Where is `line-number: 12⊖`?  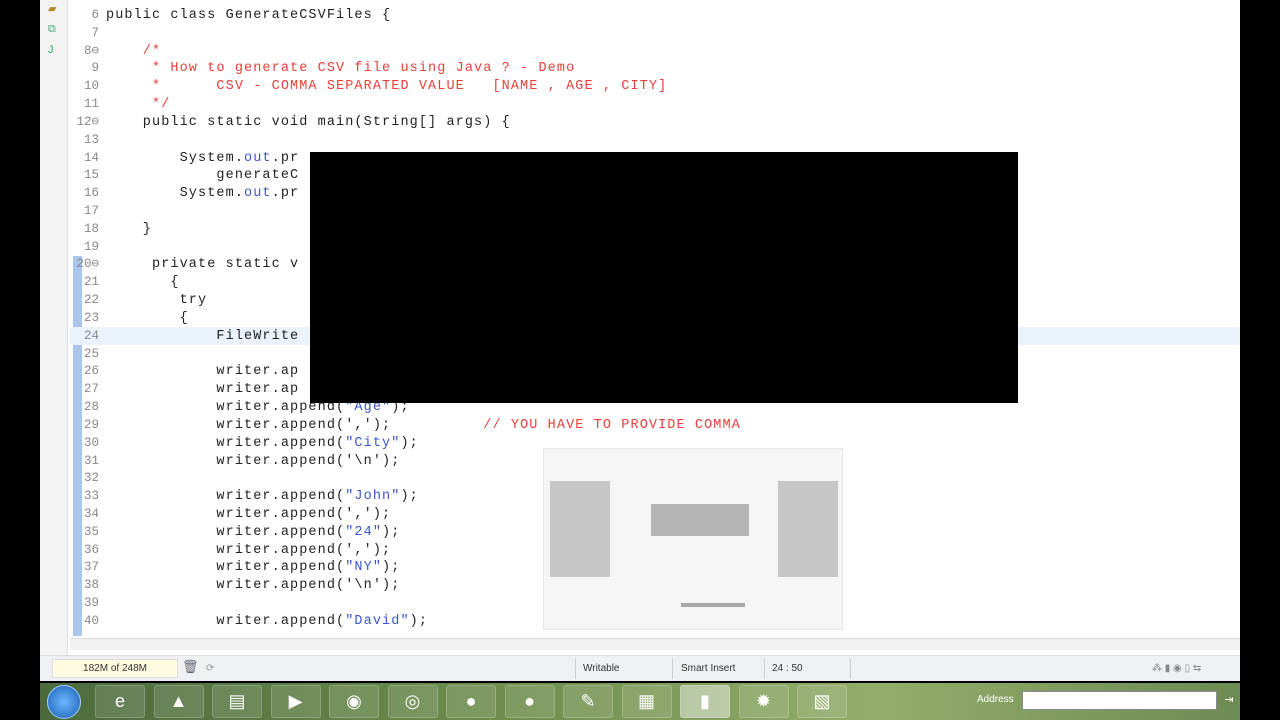 line-number: 12⊖ is located at coordinates (87, 121).